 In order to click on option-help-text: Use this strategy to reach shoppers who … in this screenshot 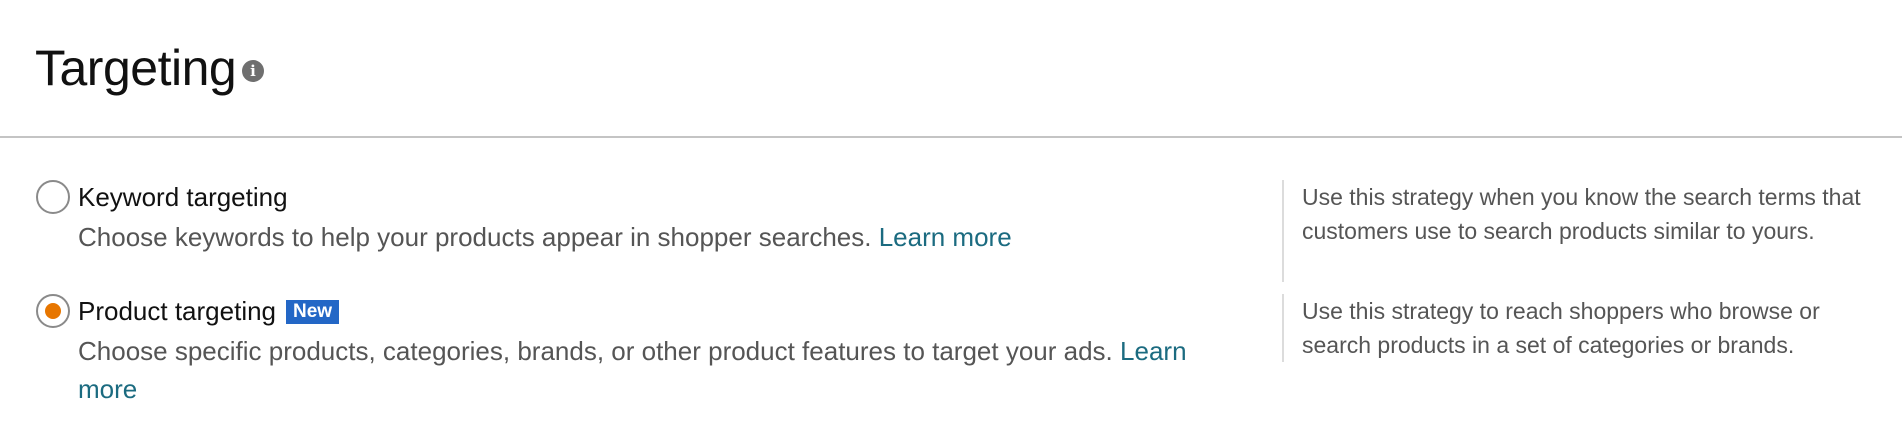, I will do `click(1582, 328)`.